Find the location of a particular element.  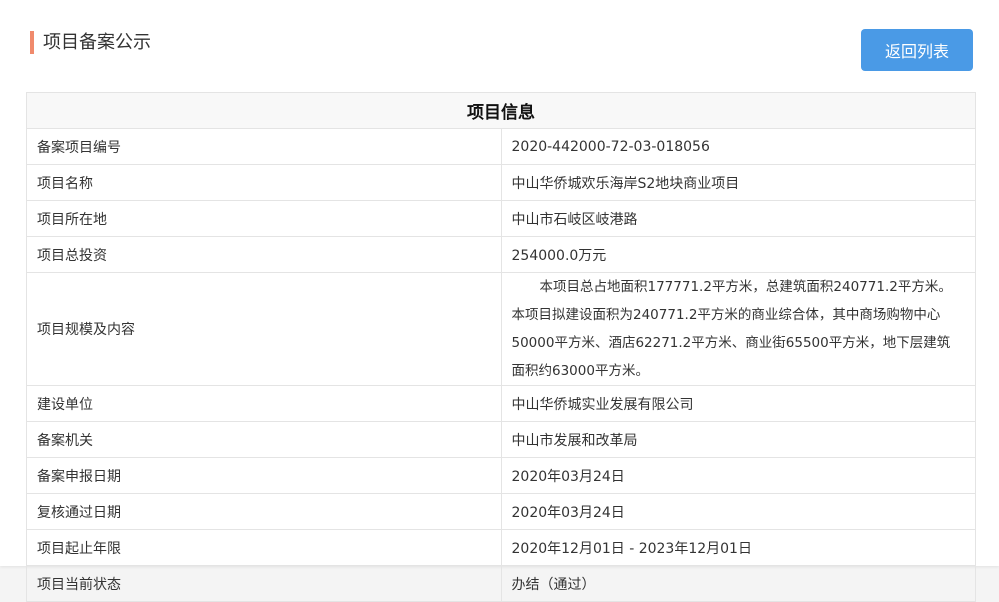

table-caption: 项目信息 is located at coordinates (501, 110).